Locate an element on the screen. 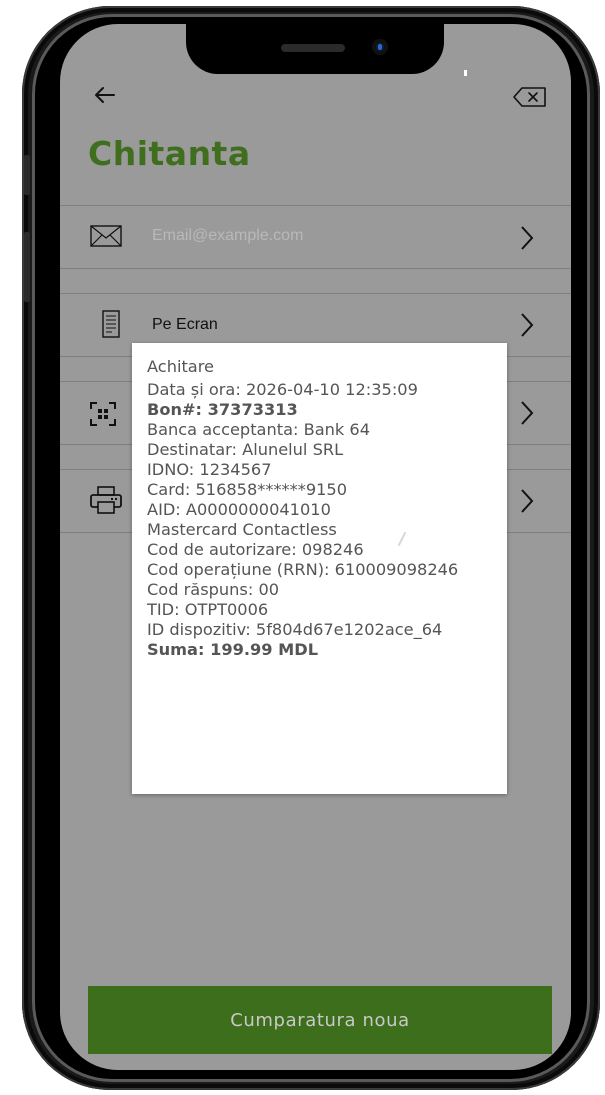 The image size is (605, 1095). backspace-icon is located at coordinates (529, 97).